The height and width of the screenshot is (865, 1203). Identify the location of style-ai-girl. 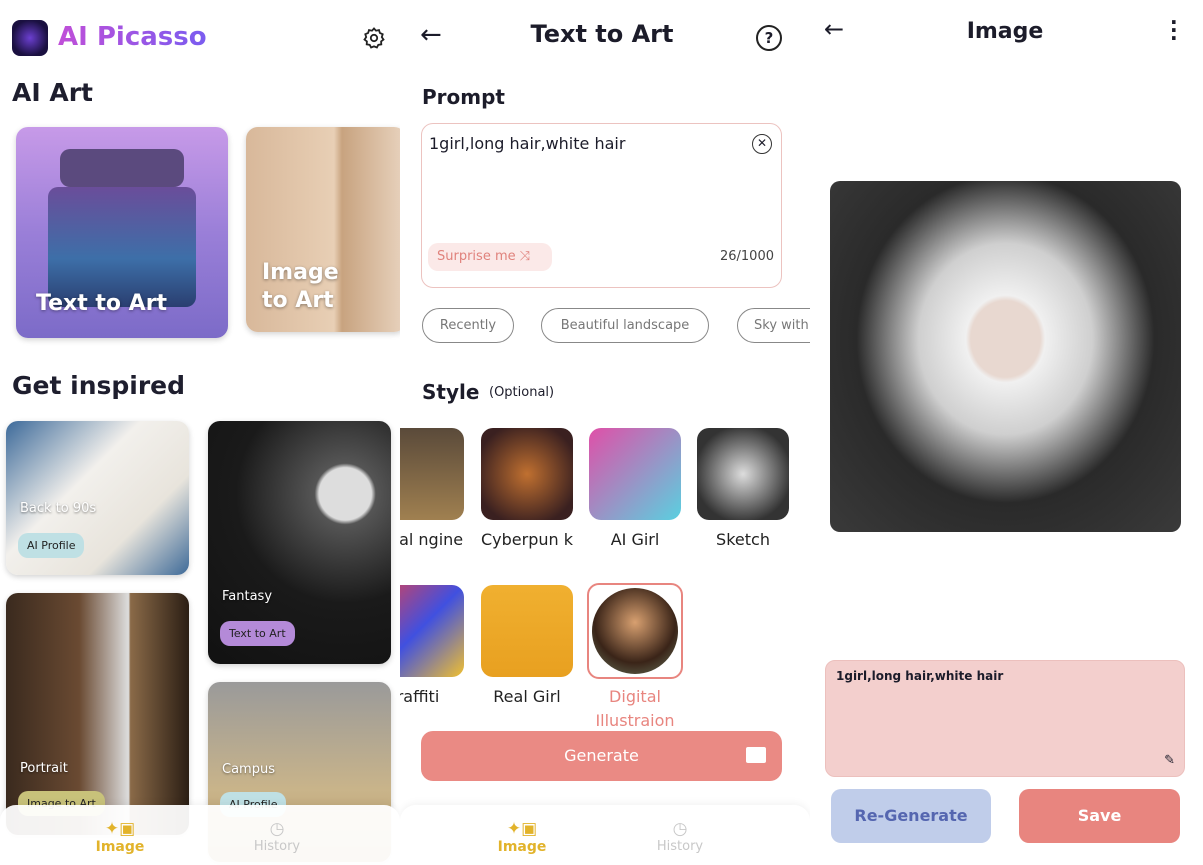
(635, 474).